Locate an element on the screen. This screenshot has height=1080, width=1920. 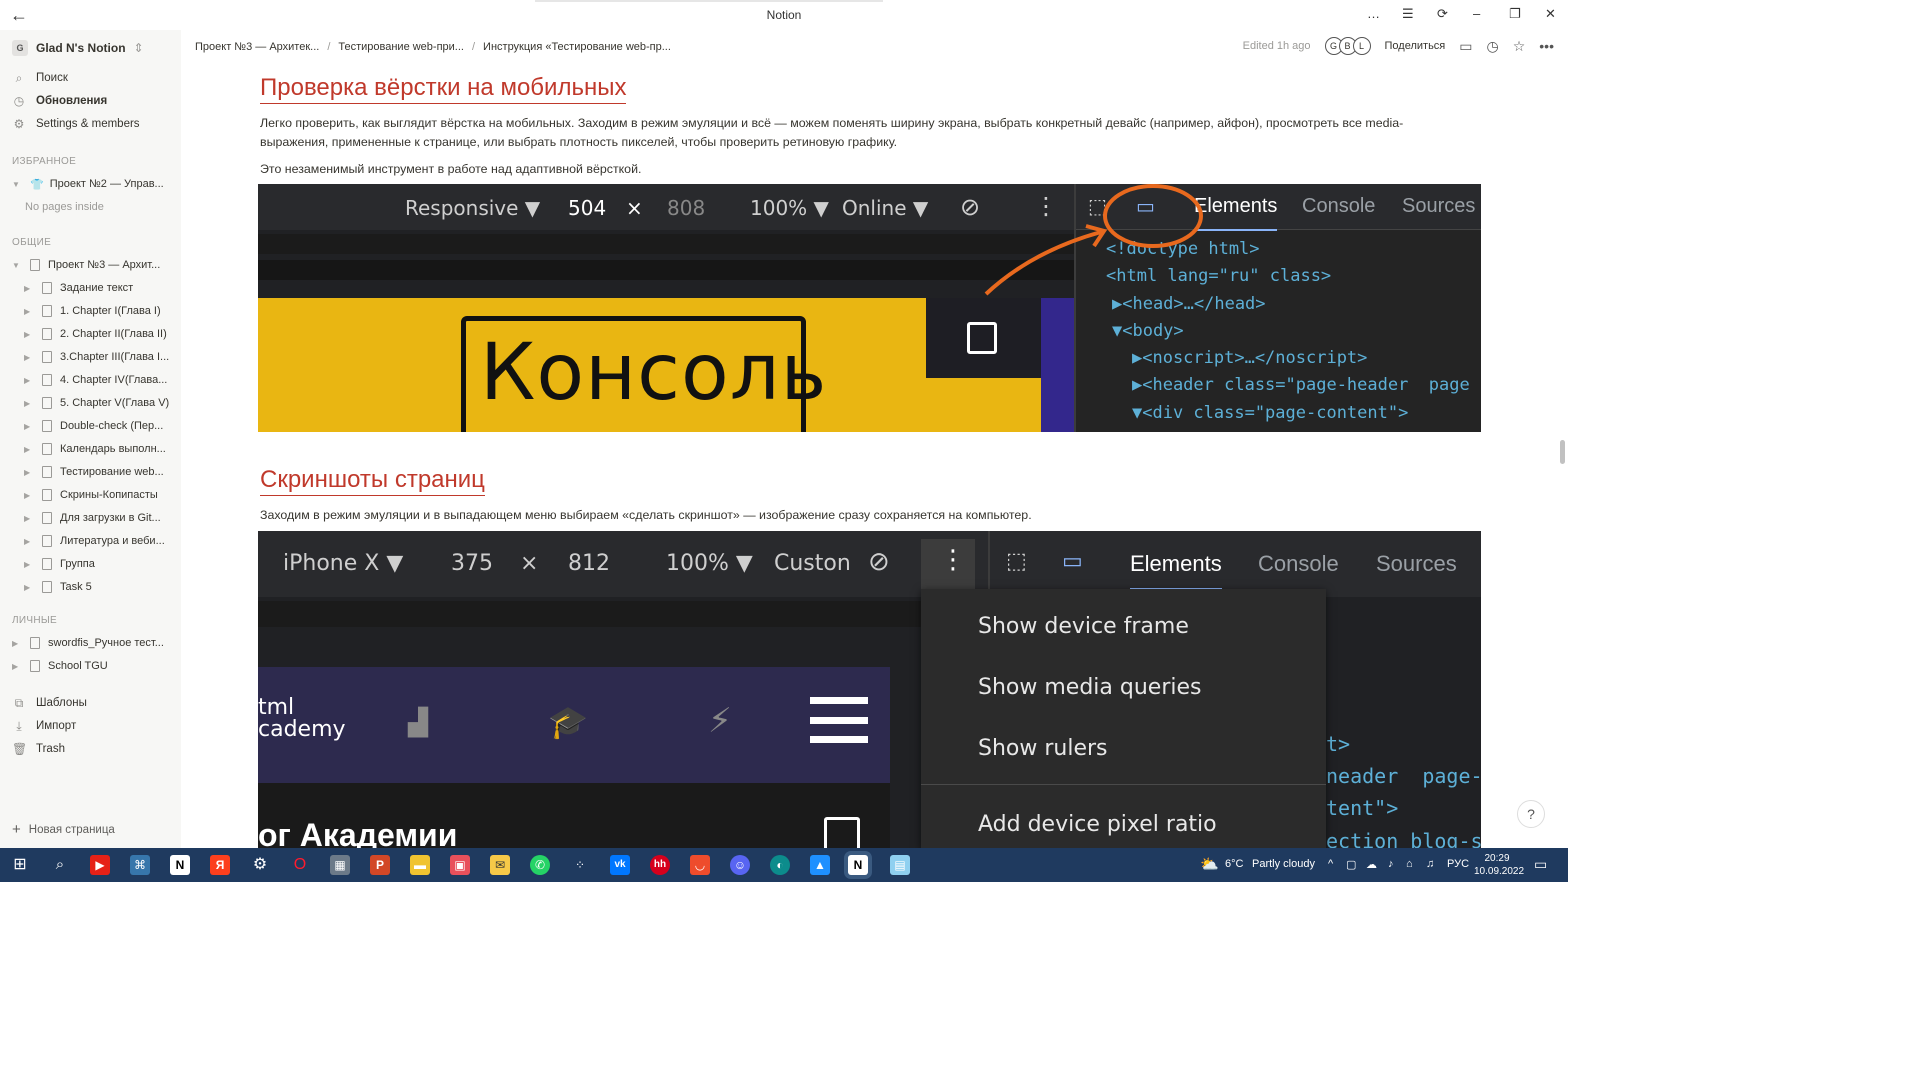
search-icon: ⌕ is located at coordinates (60, 865).